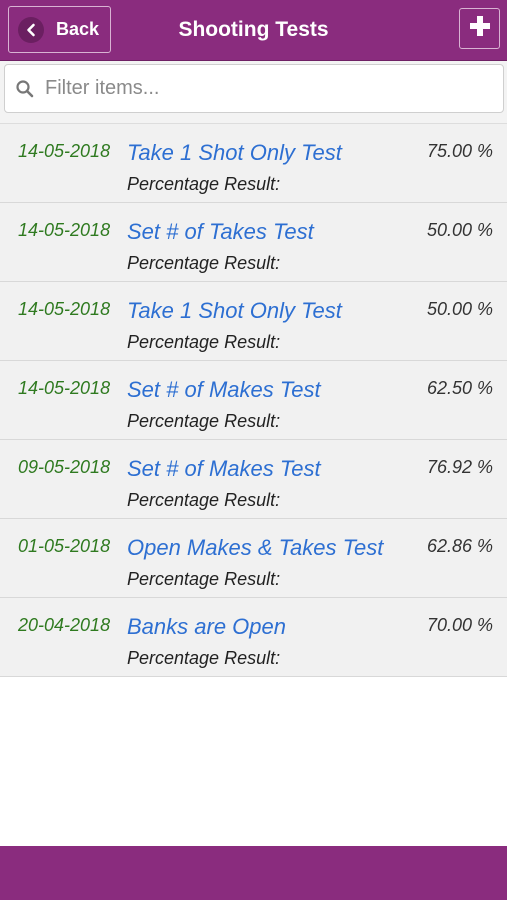  What do you see at coordinates (265, 88) in the screenshot?
I see `search-input` at bounding box center [265, 88].